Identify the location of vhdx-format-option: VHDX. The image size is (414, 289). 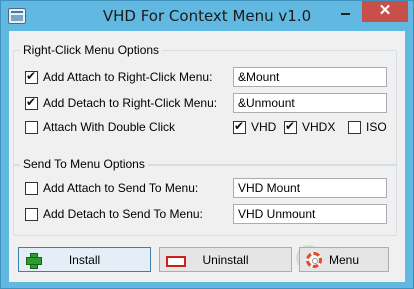
(309, 127).